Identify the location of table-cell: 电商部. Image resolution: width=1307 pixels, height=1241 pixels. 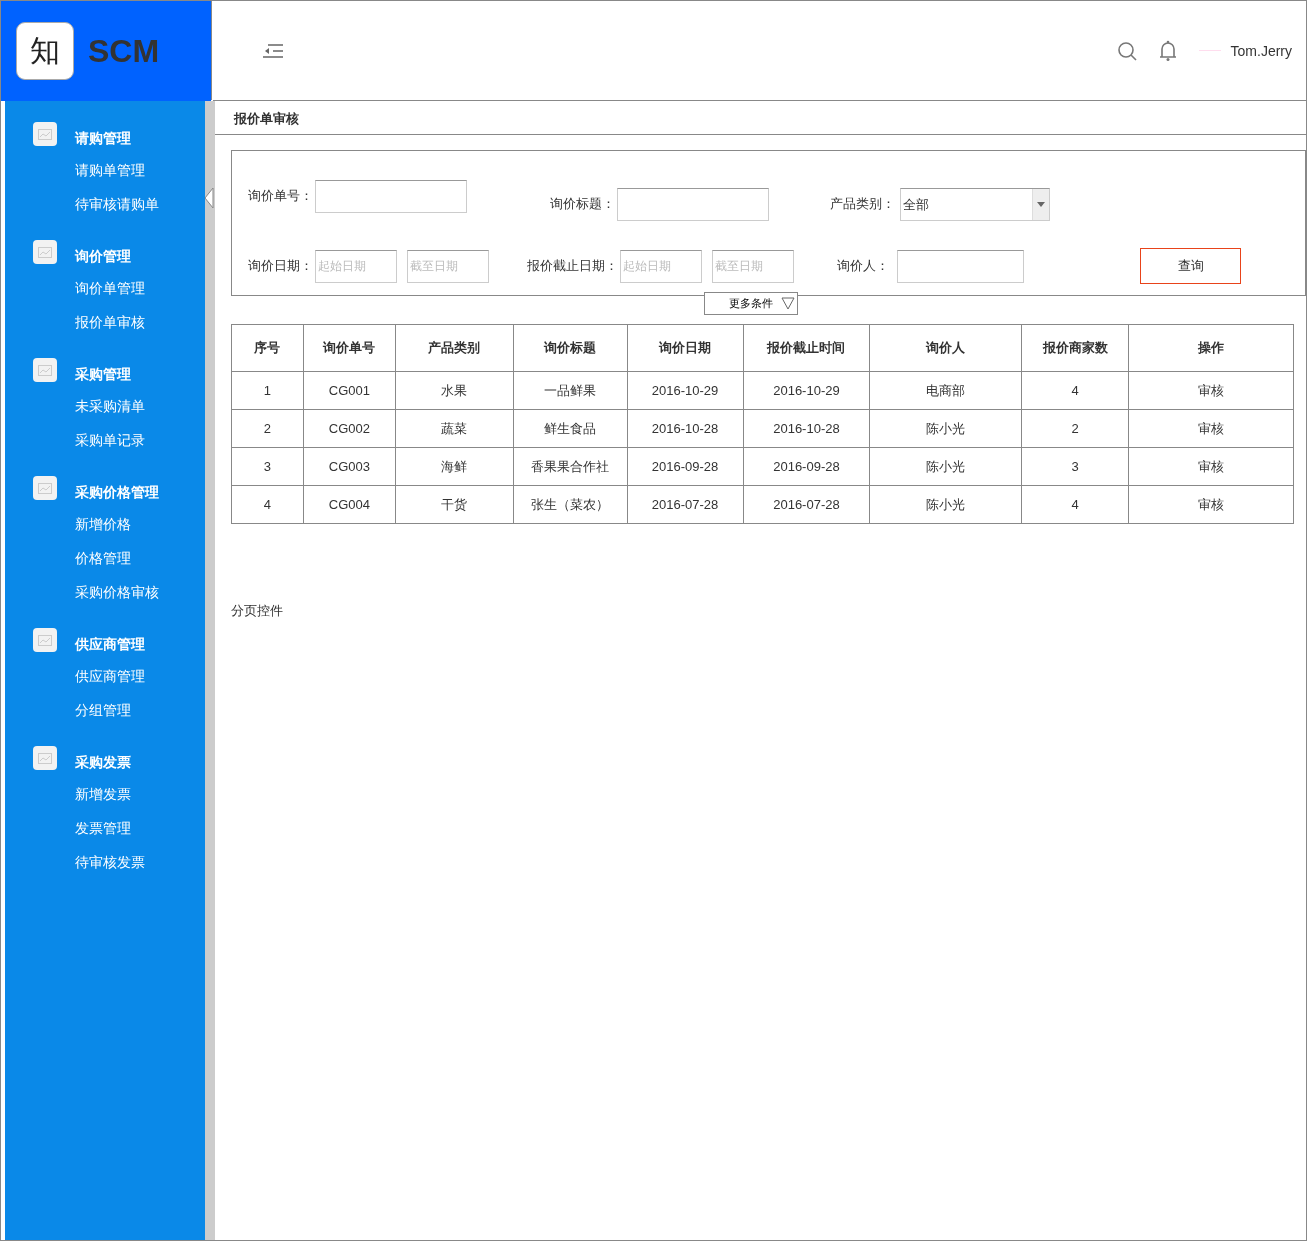
(945, 390).